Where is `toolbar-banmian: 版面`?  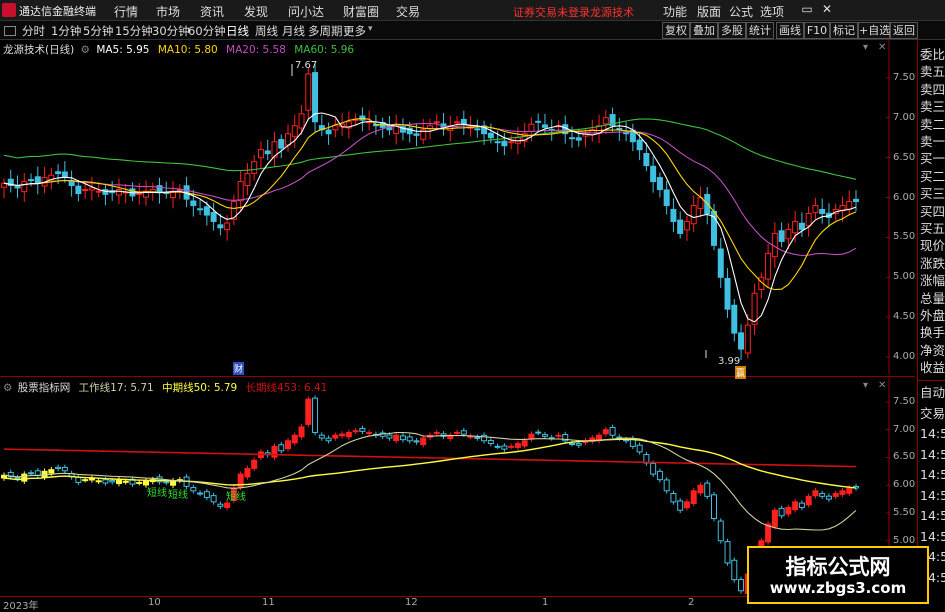
toolbar-banmian: 版面 is located at coordinates (709, 11).